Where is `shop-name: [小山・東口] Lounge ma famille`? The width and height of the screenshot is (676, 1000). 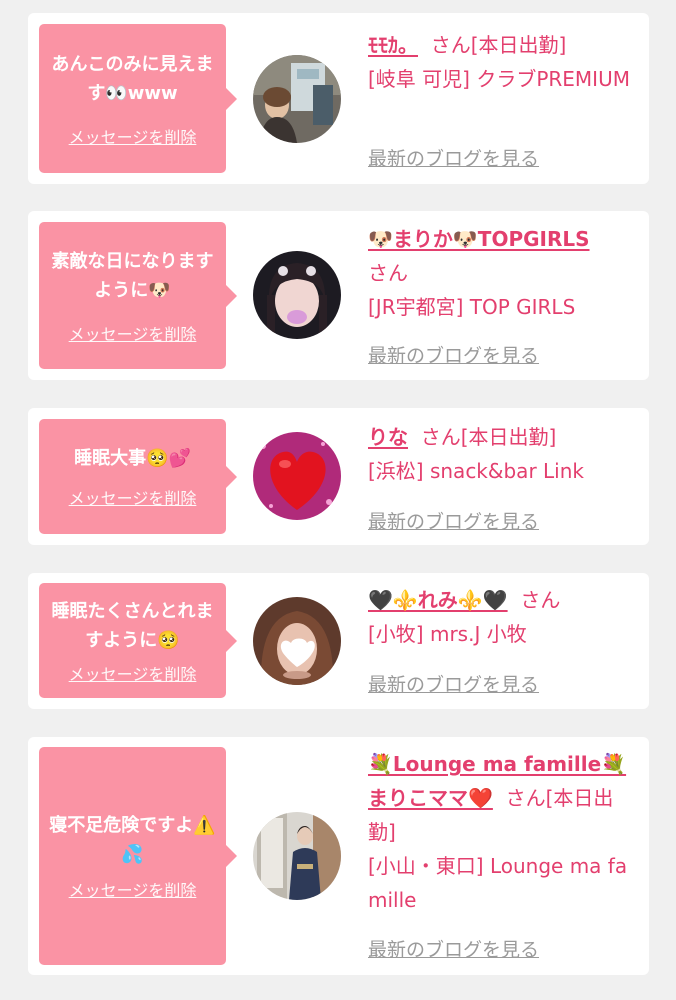
shop-name: [小山・東口] Lounge ma famille is located at coordinates (498, 883).